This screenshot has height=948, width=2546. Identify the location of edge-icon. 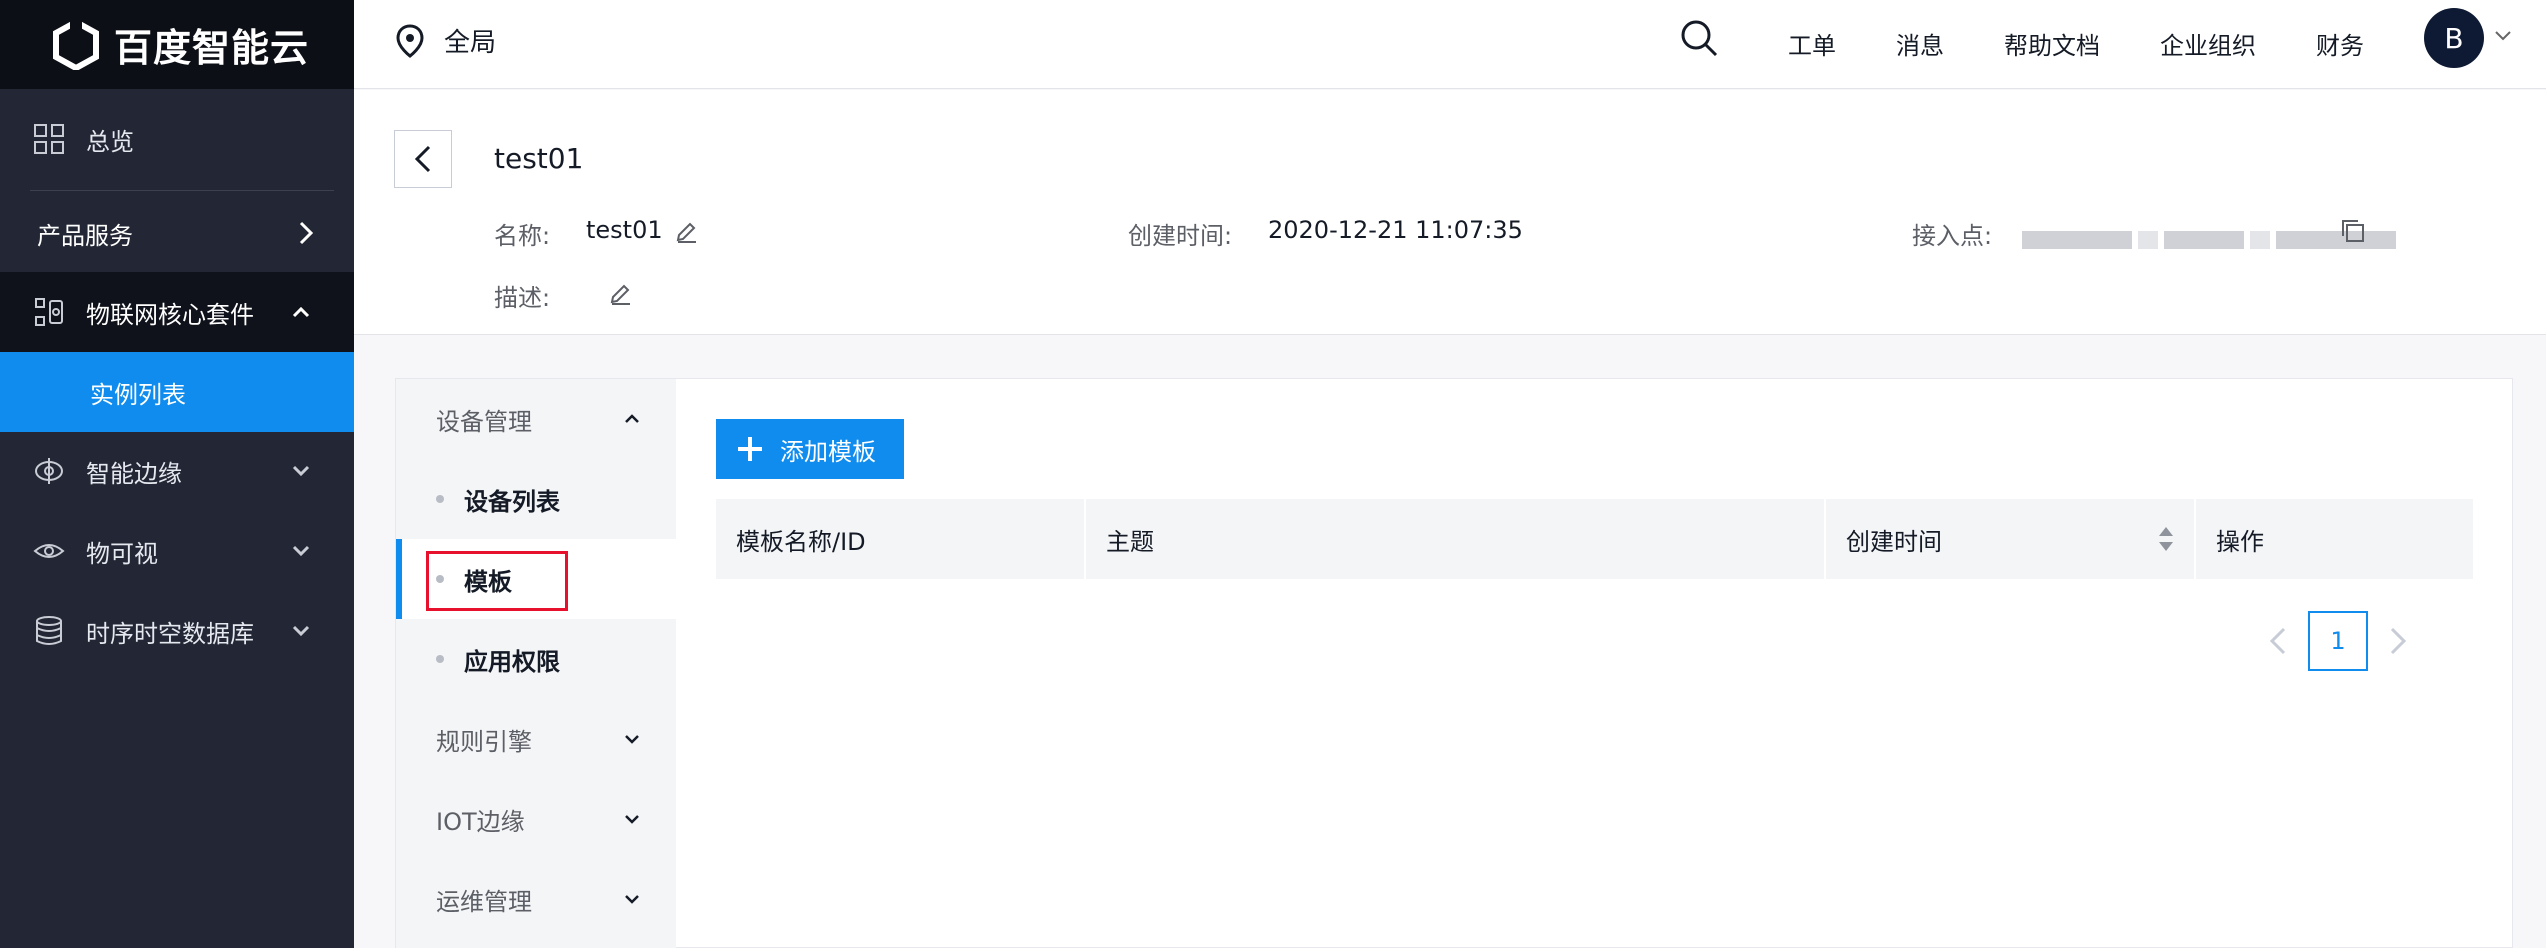
(49, 471).